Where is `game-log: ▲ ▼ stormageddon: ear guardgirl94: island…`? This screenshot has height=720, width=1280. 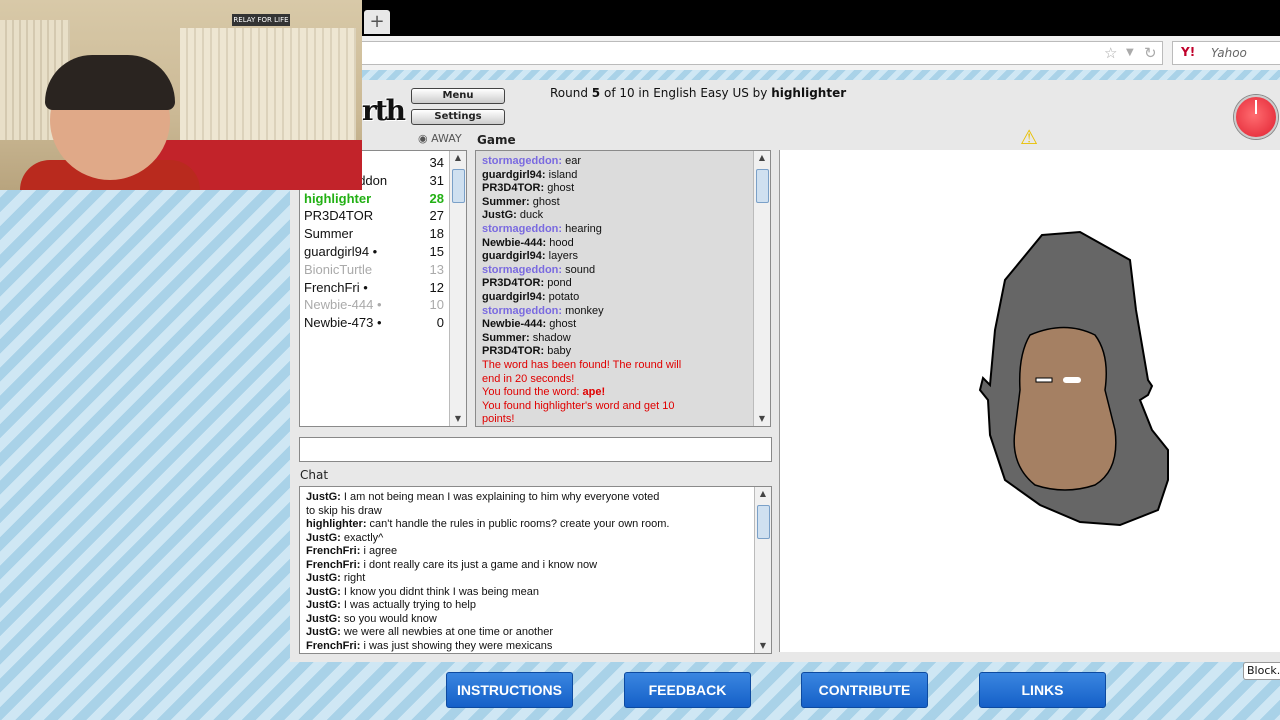
game-log: ▲ ▼ stormageddon: ear guardgirl94: island… is located at coordinates (623, 288).